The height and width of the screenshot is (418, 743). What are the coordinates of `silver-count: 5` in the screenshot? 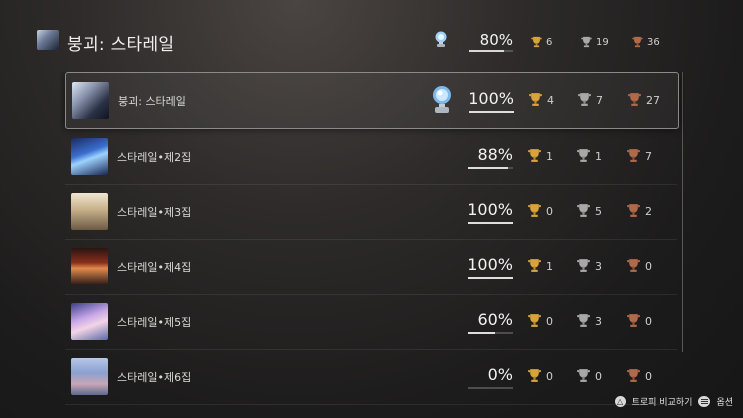 It's located at (589, 210).